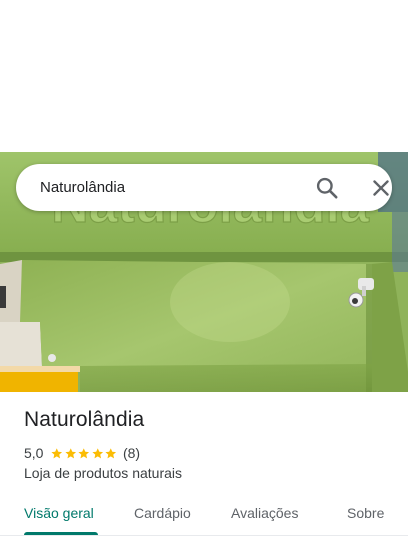  What do you see at coordinates (327, 188) in the screenshot?
I see `search-icon` at bounding box center [327, 188].